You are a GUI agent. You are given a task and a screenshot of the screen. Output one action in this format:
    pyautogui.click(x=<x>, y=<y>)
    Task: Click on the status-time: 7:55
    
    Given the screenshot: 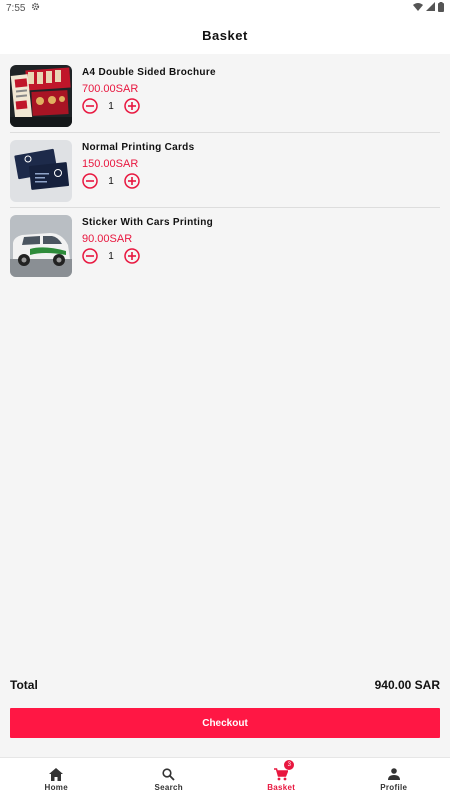 What is the action you would take?
    pyautogui.click(x=16, y=8)
    